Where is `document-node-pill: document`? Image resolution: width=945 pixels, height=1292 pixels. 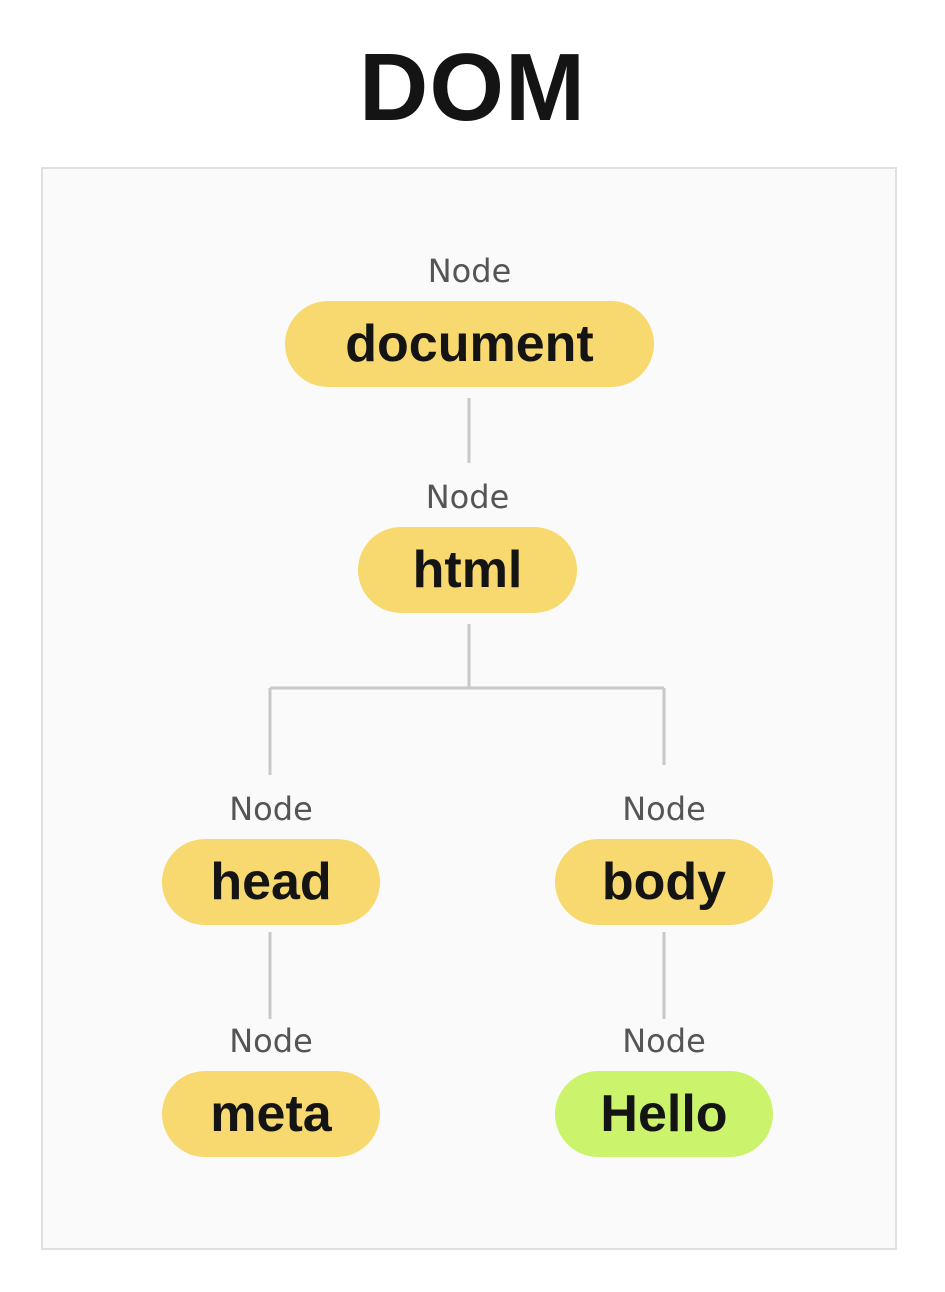 document-node-pill: document is located at coordinates (469, 344).